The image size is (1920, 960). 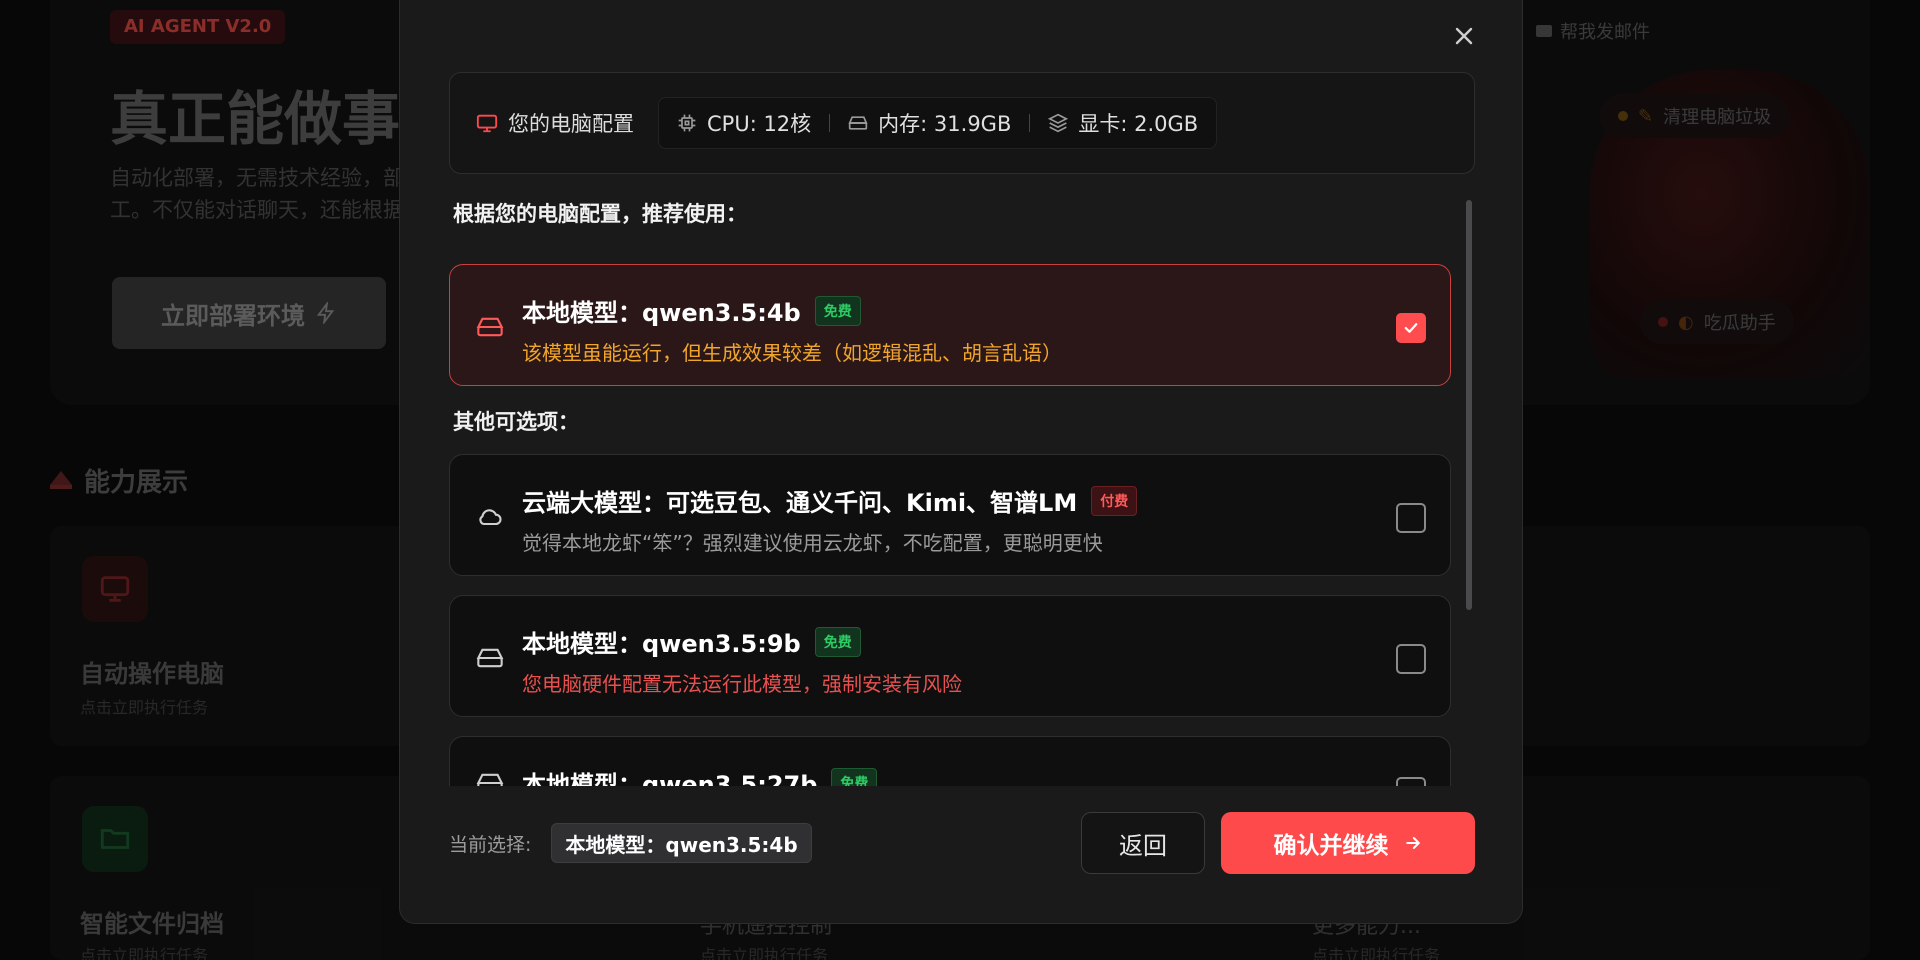 I want to click on cpu-spec: CPU: 12核, so click(x=744, y=123).